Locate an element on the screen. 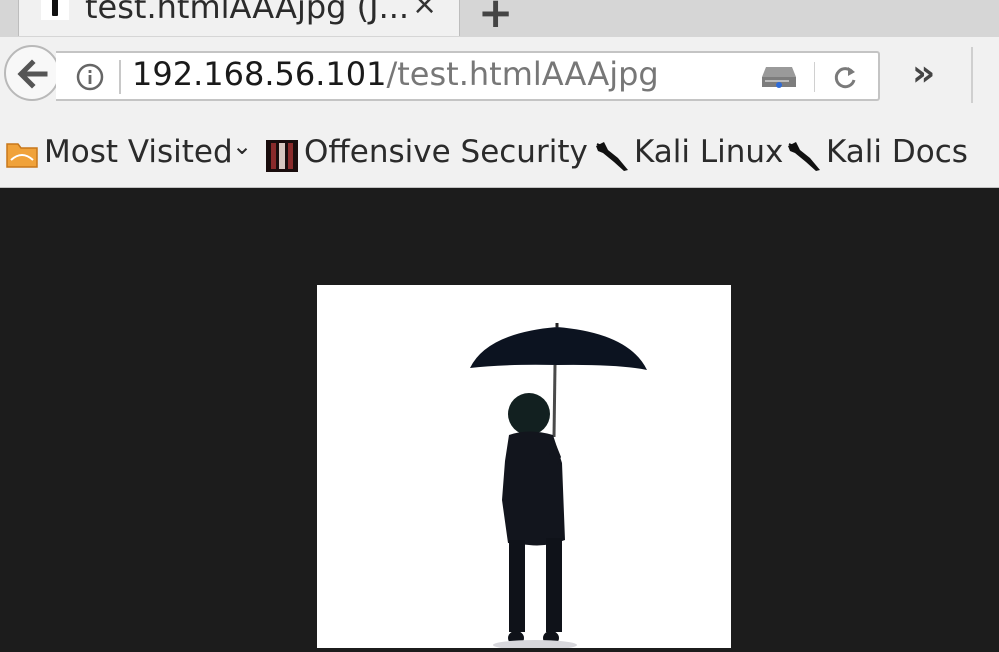  tab-favicon-icon is located at coordinates (55, 10).